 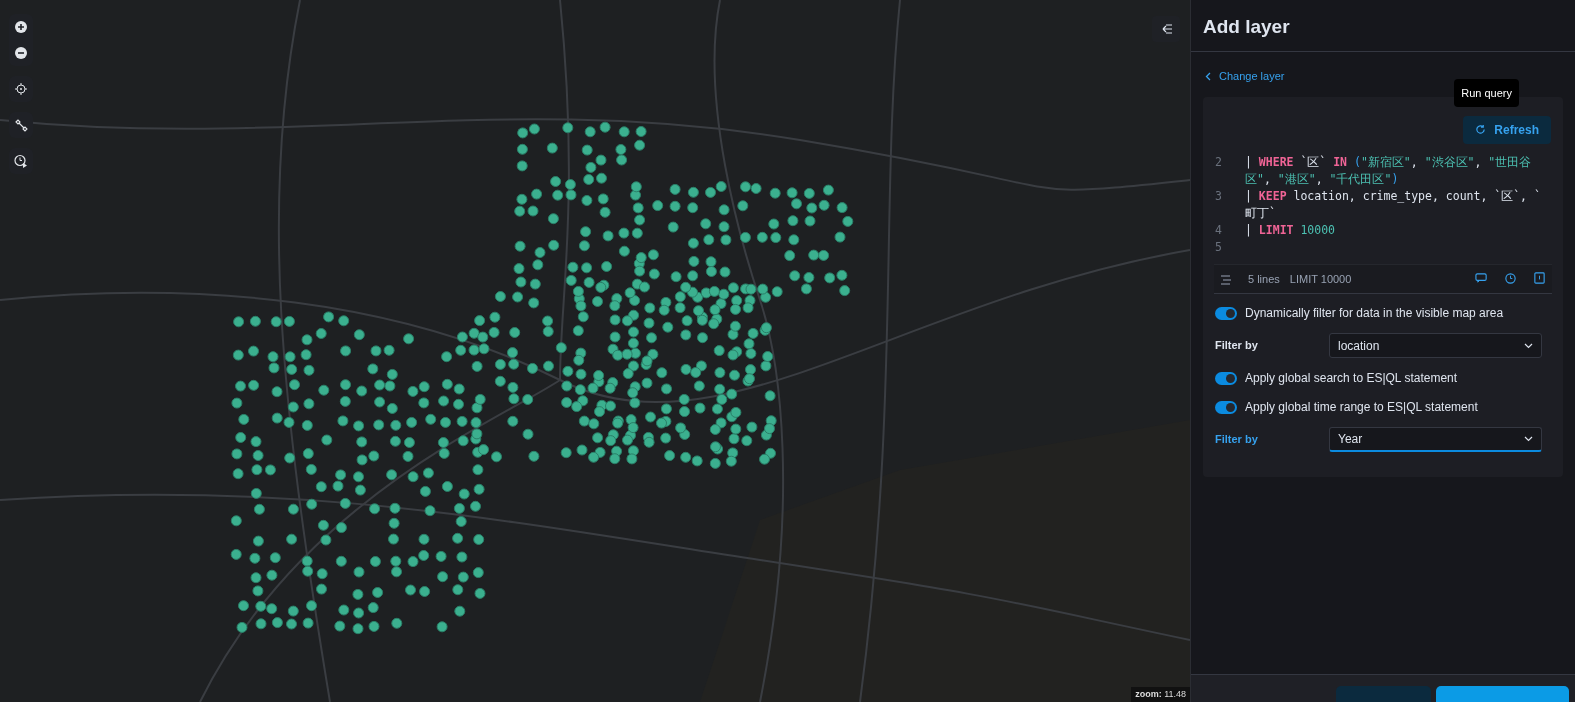 I want to click on limit-label: LIMIT 10000, so click(x=1320, y=279).